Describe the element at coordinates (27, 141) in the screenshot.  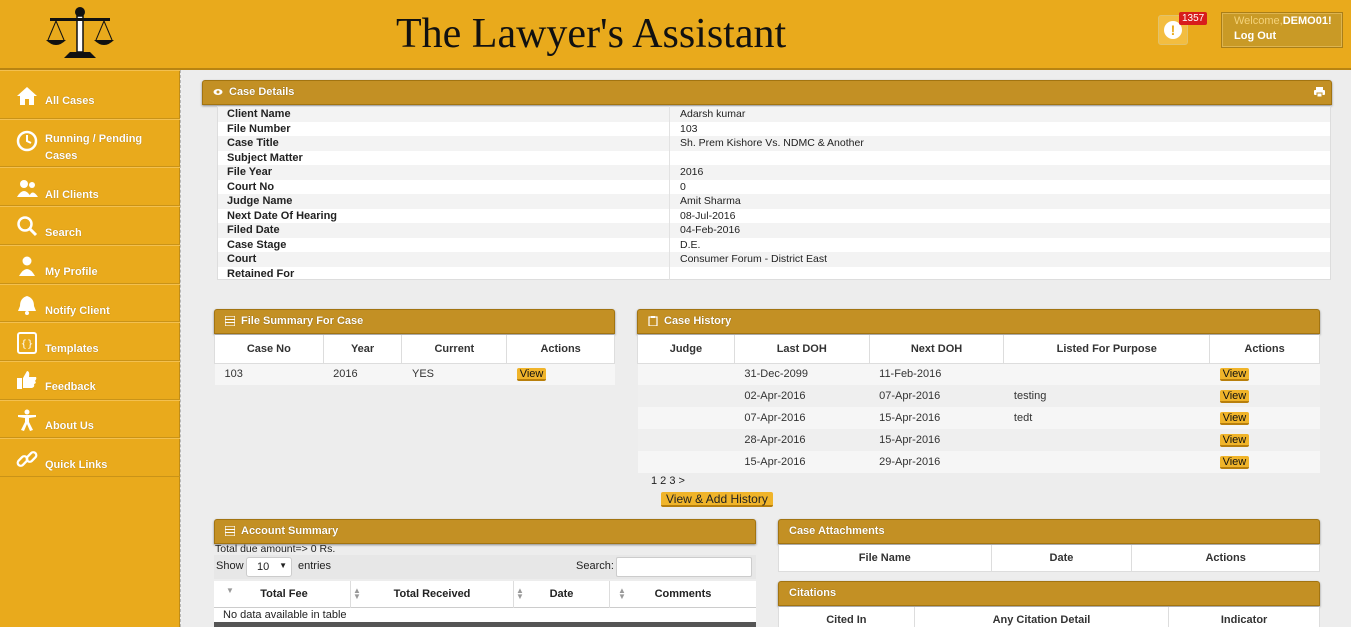
I see `clock-icon` at that location.